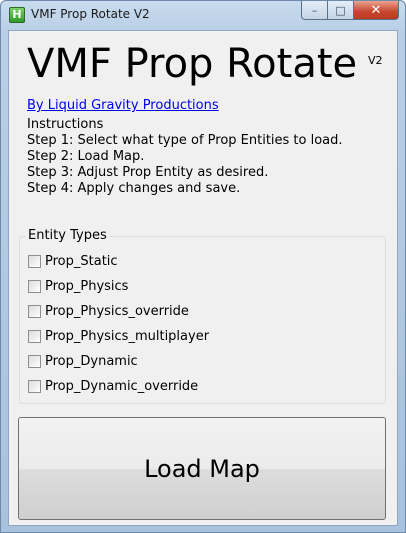 The height and width of the screenshot is (533, 406). Describe the element at coordinates (123, 105) in the screenshot. I see `author-link: By Liquid Gravity Productions` at that location.